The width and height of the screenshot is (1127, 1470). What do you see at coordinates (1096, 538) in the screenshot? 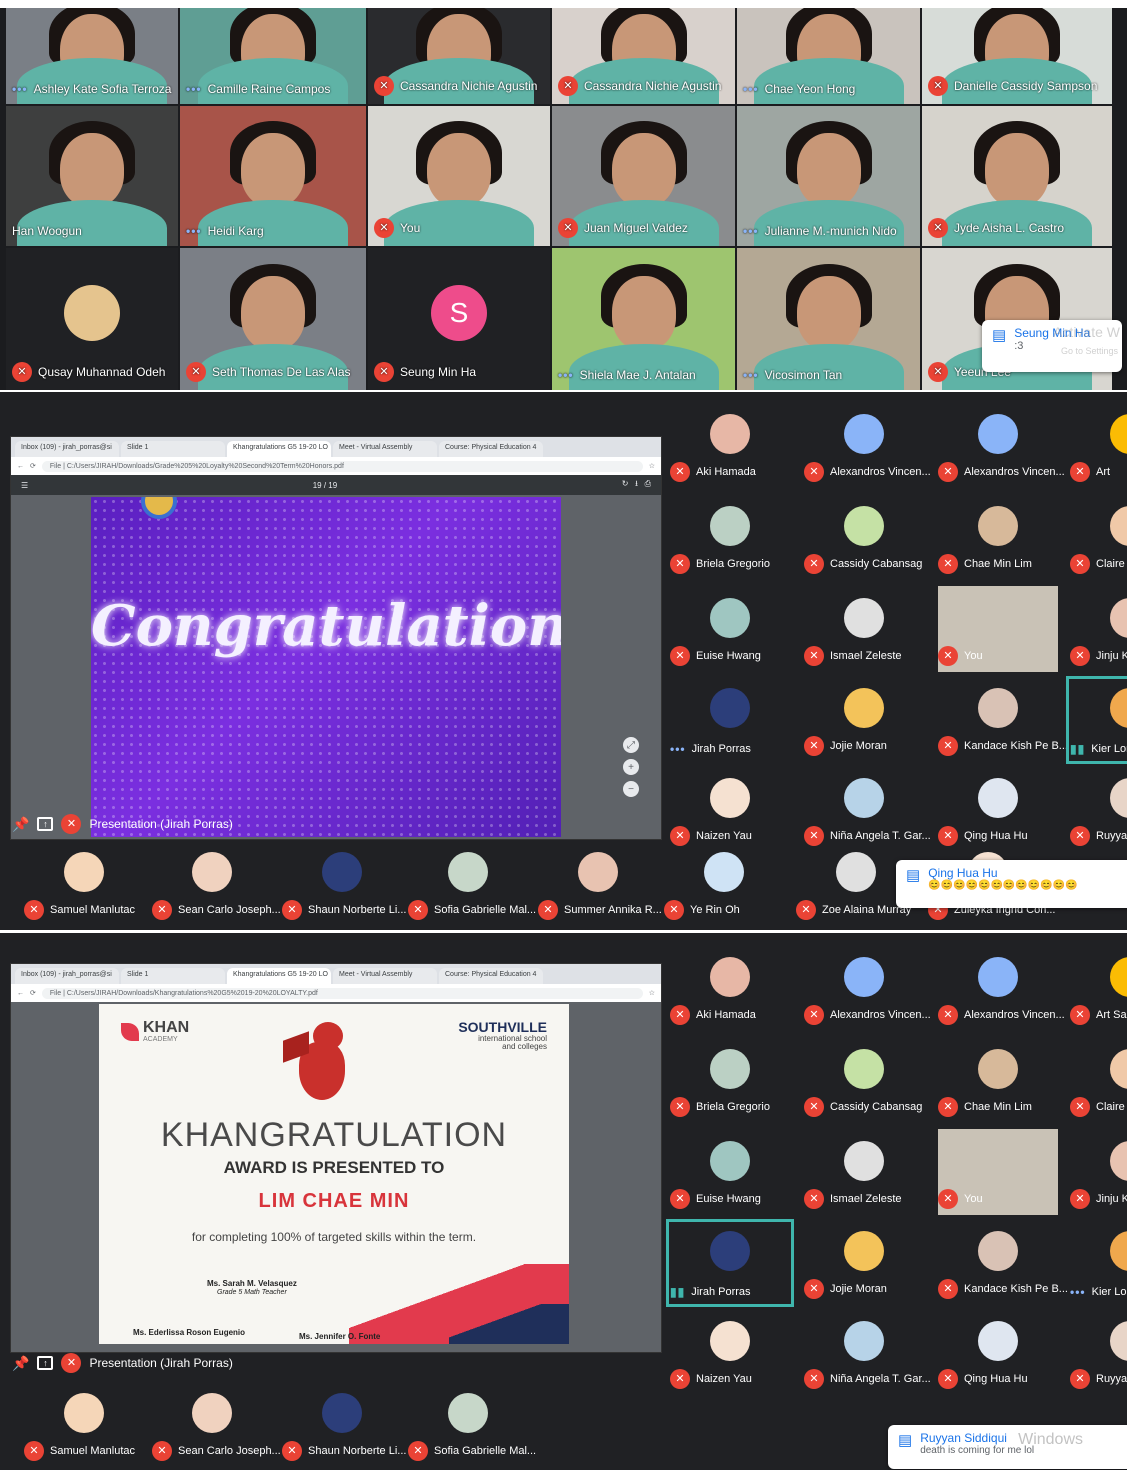
I see `participant-tile: ✕ Claire` at bounding box center [1096, 538].